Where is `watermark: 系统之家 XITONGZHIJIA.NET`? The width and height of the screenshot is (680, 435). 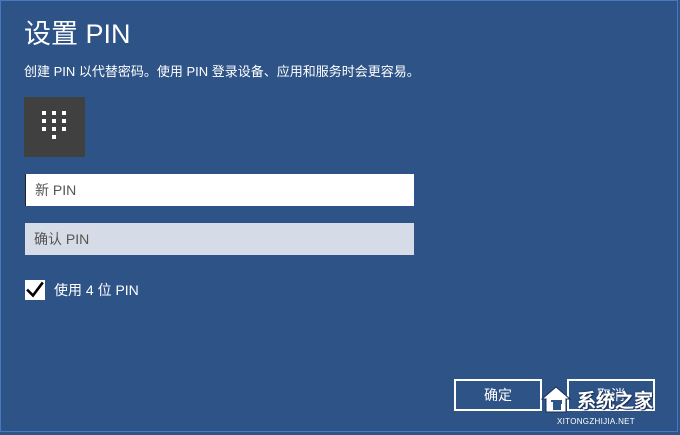 watermark: 系统之家 XITONGZHIJIA.NET is located at coordinates (595, 408).